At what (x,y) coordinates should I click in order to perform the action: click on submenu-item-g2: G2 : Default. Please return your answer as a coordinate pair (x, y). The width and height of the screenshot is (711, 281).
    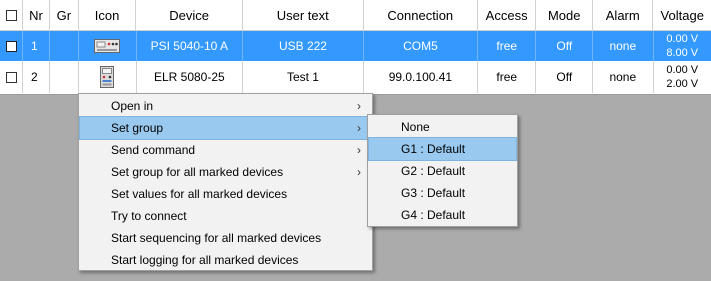
    Looking at the image, I should click on (442, 171).